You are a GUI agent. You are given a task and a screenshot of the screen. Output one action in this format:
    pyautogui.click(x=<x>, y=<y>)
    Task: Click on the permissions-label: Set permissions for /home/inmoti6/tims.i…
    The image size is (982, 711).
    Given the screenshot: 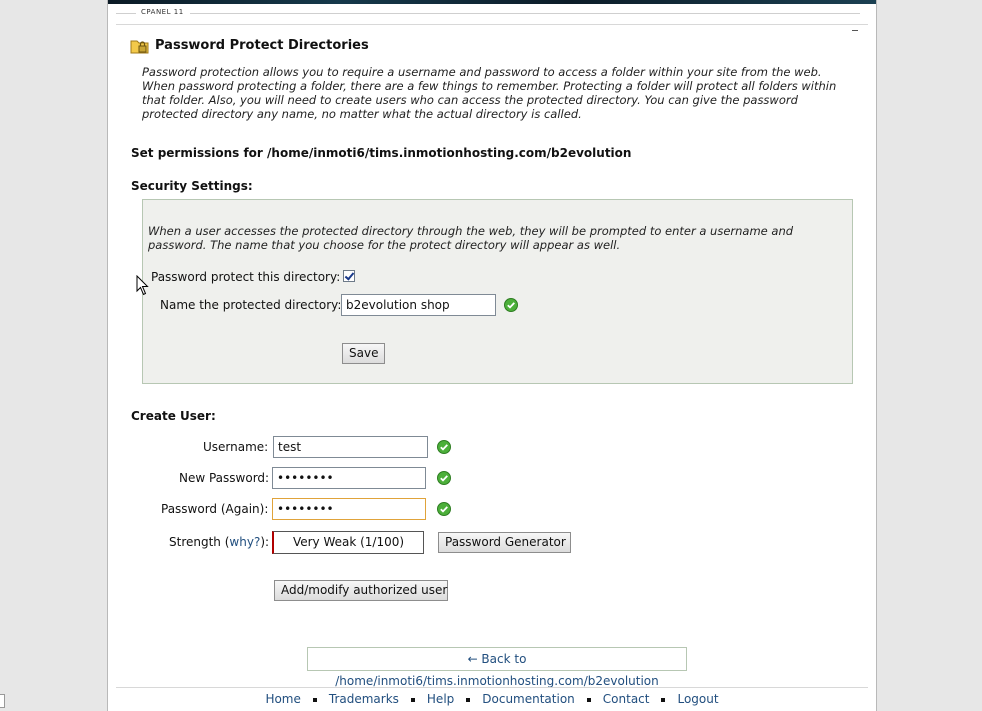 What is the action you would take?
    pyautogui.click(x=381, y=153)
    